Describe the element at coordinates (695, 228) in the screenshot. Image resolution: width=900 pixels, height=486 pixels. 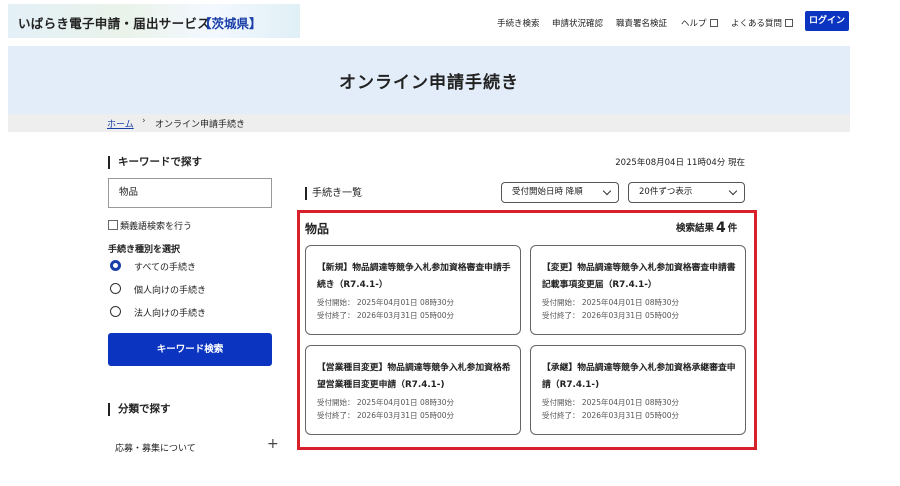
I see `results-prefix: 検索結果` at that location.